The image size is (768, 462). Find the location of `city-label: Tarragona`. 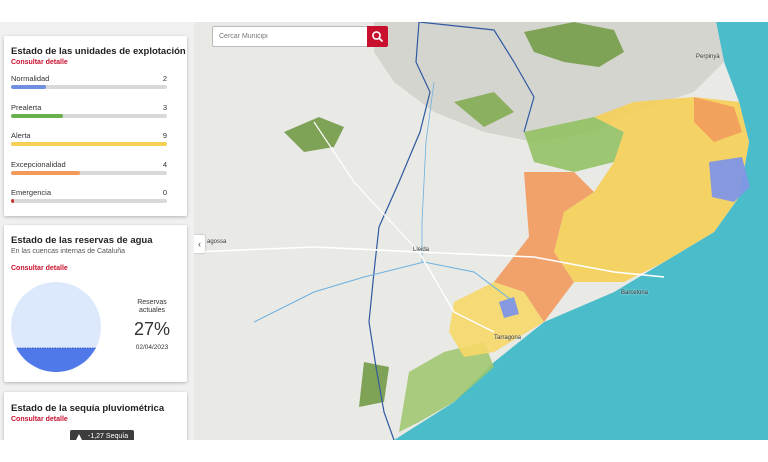

city-label: Tarragona is located at coordinates (508, 338).